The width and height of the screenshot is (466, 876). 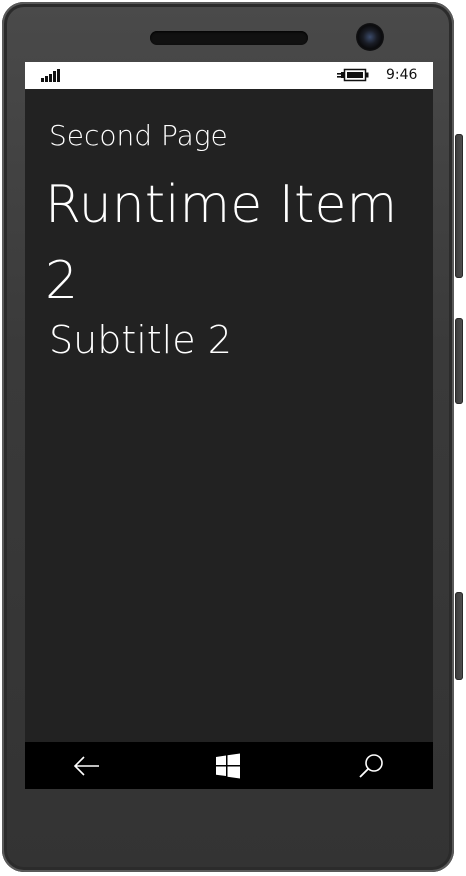 I want to click on earpiece-speaker, so click(x=229, y=38).